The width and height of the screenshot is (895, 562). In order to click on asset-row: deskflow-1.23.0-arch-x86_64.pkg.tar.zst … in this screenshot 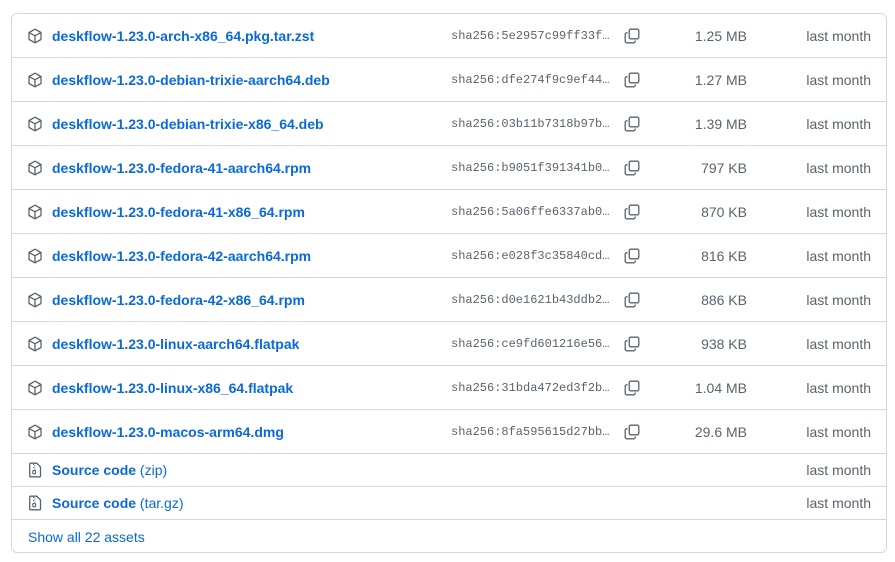, I will do `click(449, 36)`.